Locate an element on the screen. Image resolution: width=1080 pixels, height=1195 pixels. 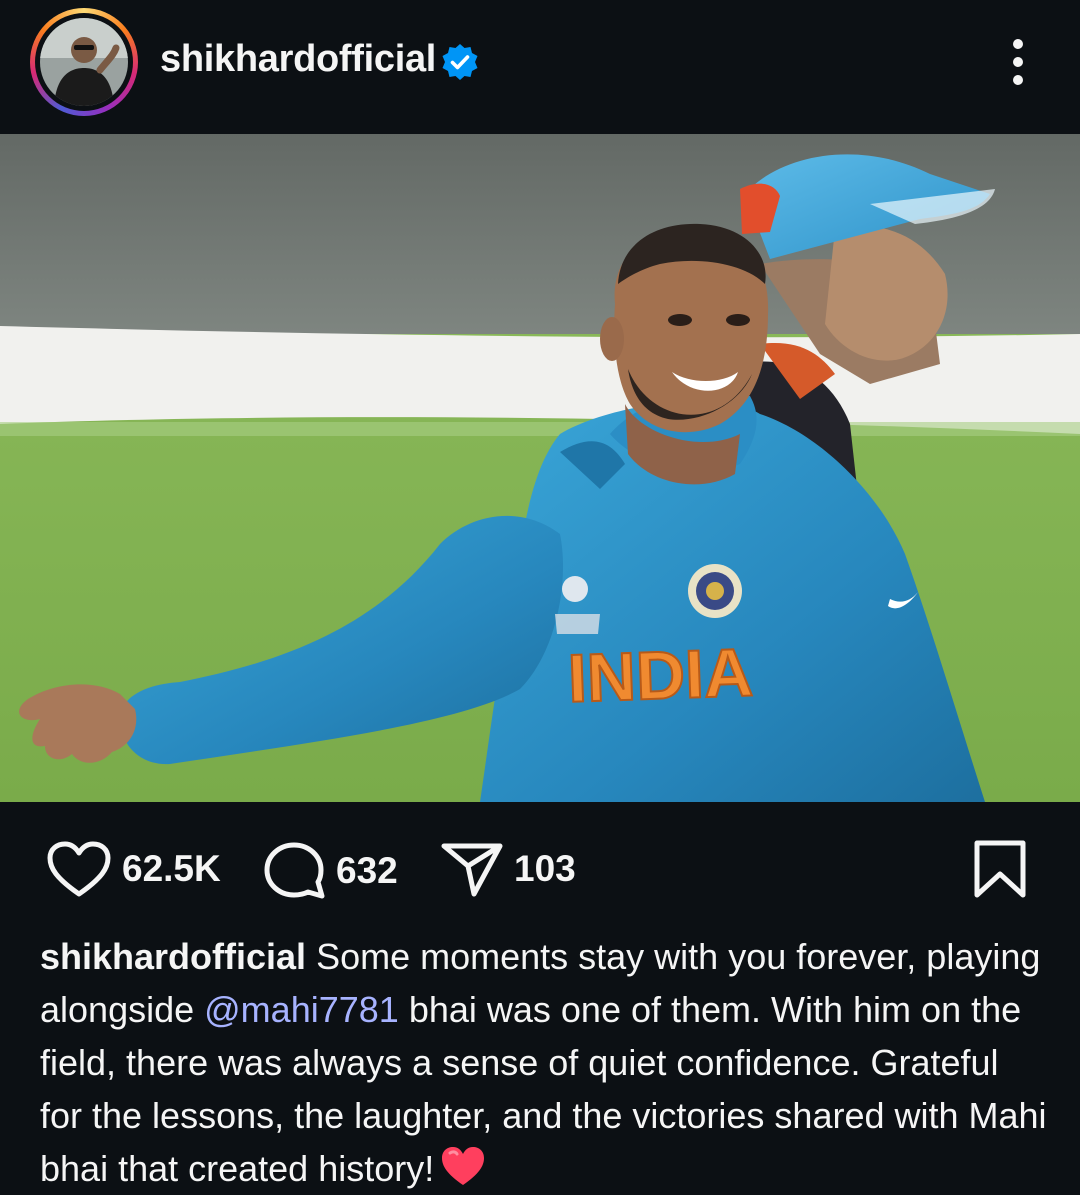
bookmark-icon is located at coordinates (1000, 869).